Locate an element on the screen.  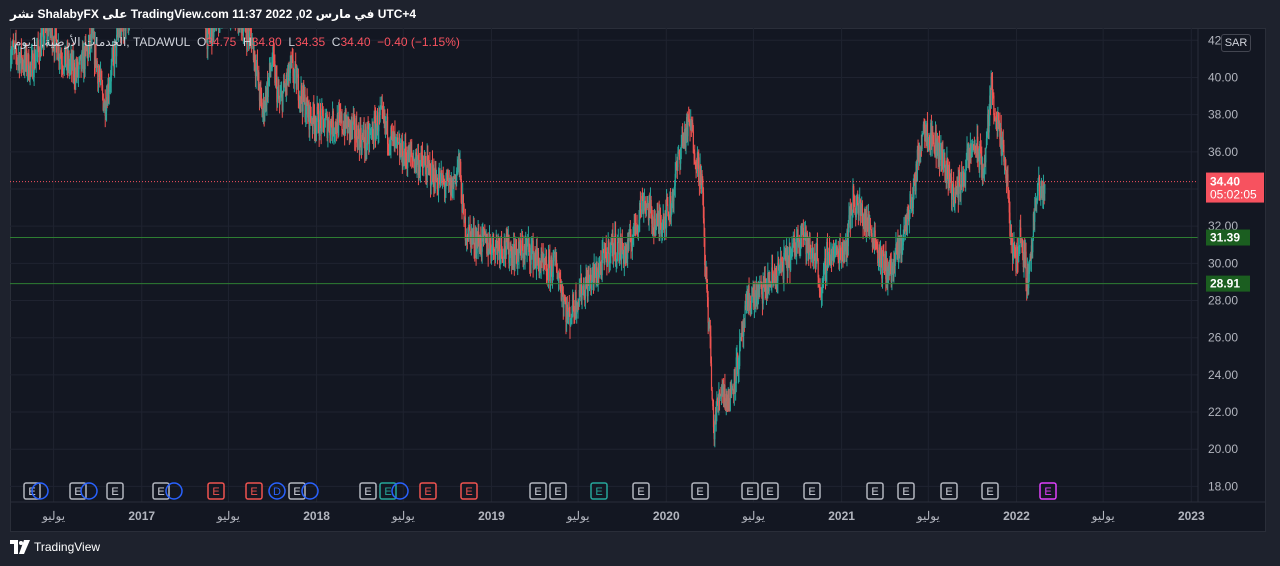
price-tick-label: 18.00 is located at coordinates (1223, 486).